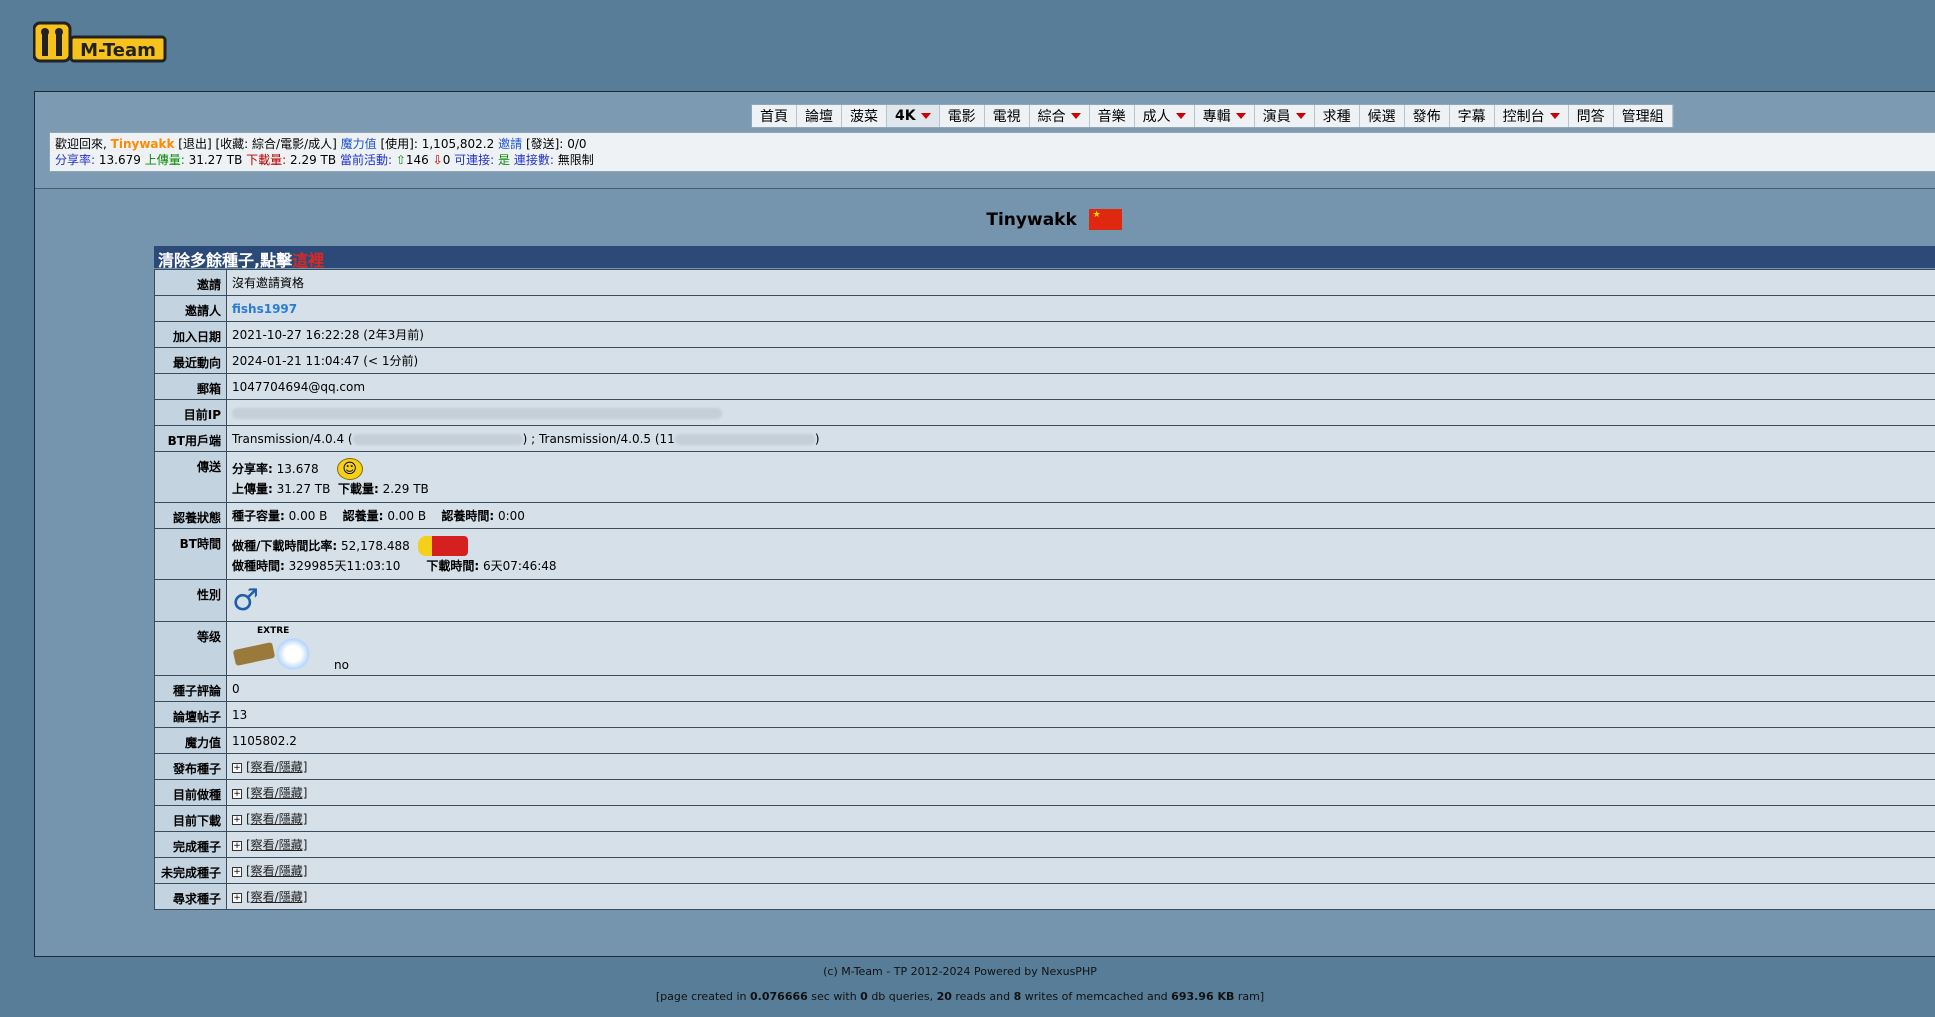  Describe the element at coordinates (359, 144) in the screenshot. I see `bonus-link: 魔力值` at that location.